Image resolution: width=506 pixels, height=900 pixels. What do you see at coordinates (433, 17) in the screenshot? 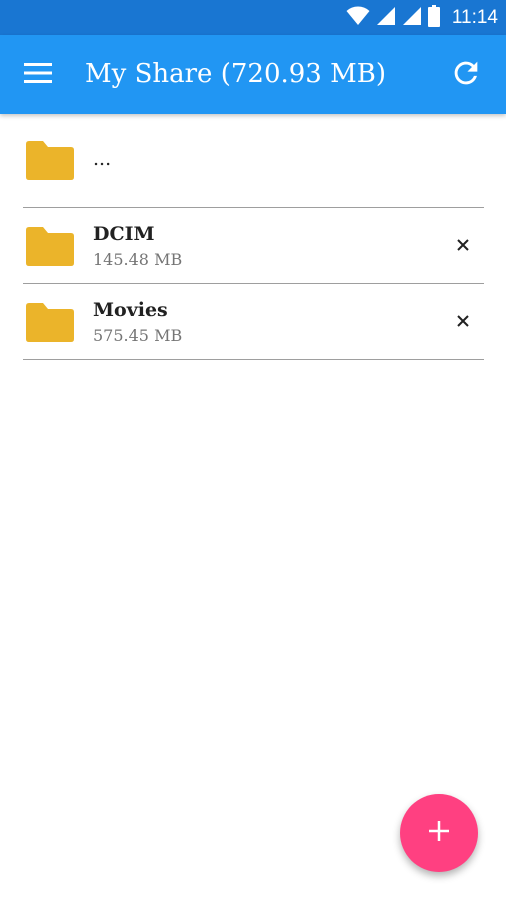
I see `battery-icon` at bounding box center [433, 17].